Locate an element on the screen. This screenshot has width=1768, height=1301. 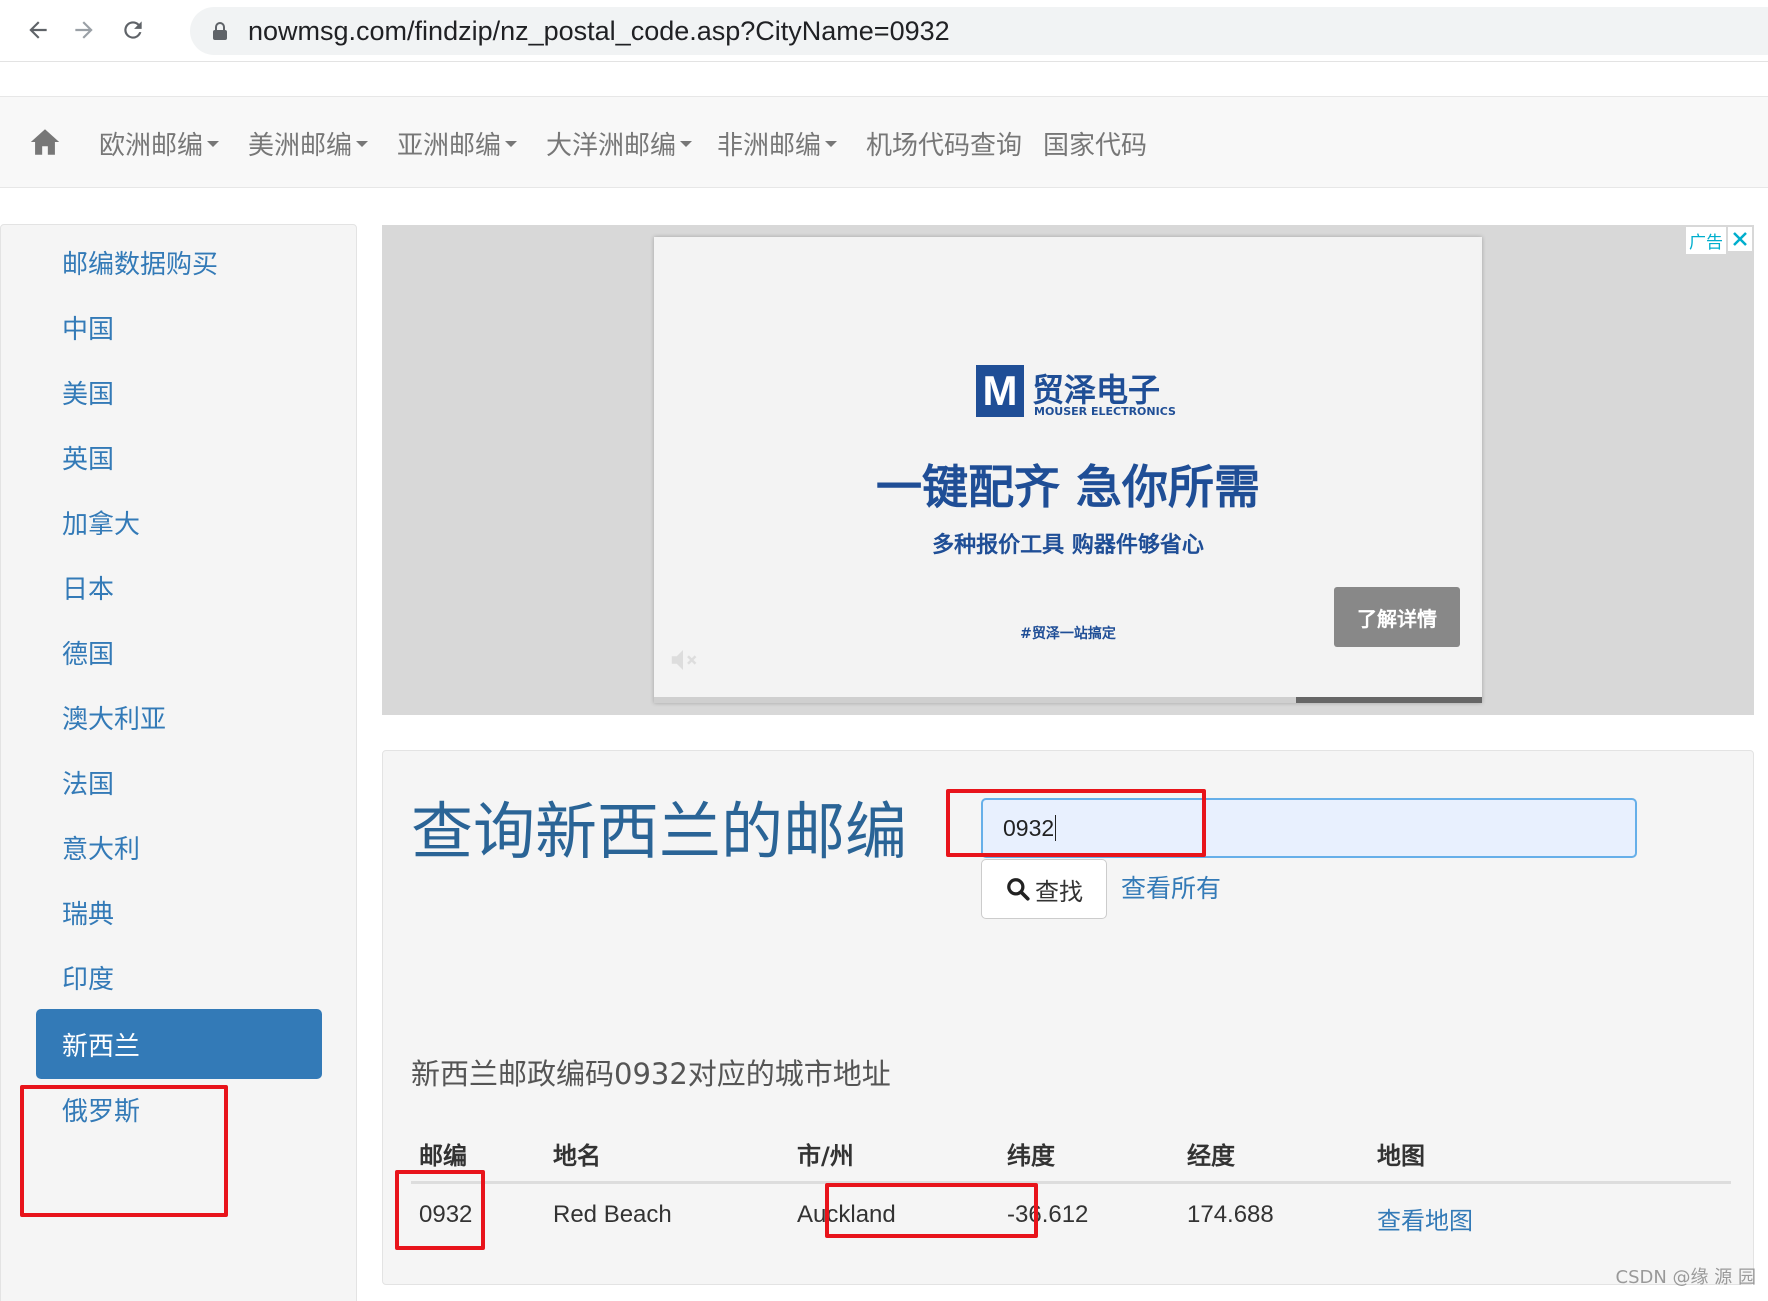
sidebar-item-india: 印度 is located at coordinates (179, 977).